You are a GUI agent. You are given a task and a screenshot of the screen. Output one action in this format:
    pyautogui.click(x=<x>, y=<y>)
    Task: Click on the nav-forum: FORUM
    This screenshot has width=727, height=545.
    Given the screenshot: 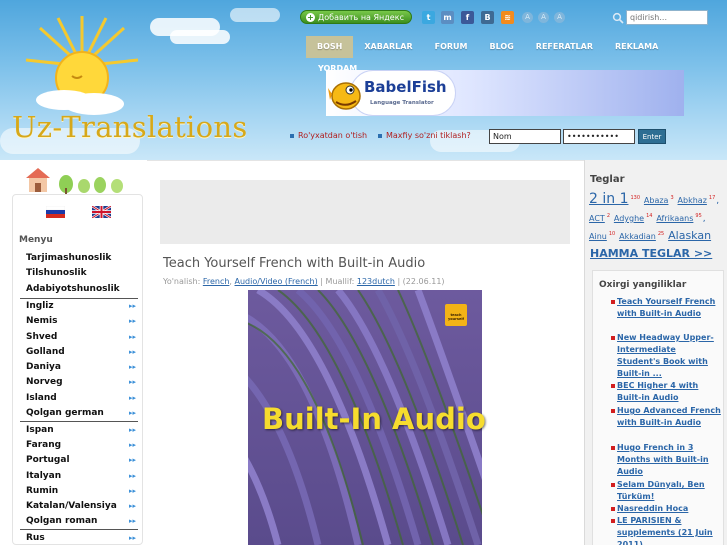 What is the action you would take?
    pyautogui.click(x=451, y=47)
    